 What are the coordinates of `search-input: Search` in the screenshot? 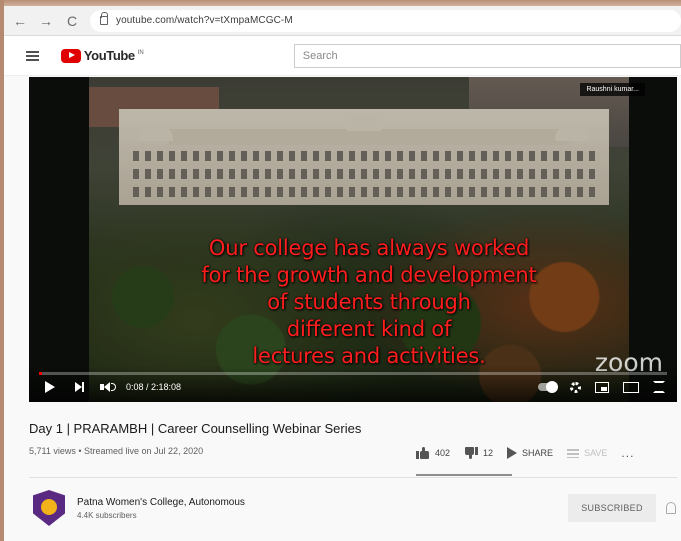 It's located at (487, 55).